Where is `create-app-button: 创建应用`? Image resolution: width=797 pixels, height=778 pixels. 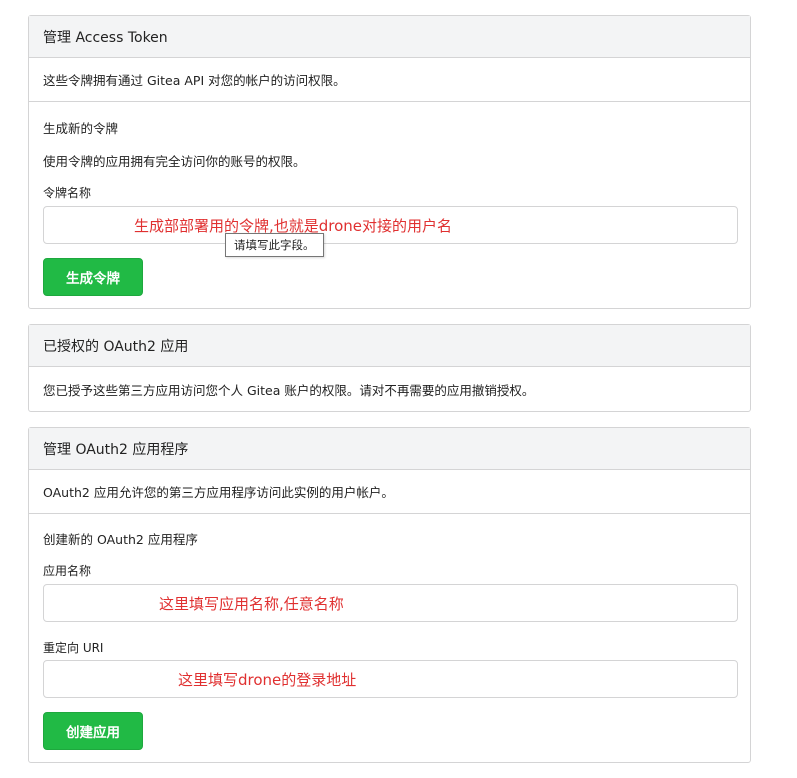
create-app-button: 创建应用 is located at coordinates (93, 731).